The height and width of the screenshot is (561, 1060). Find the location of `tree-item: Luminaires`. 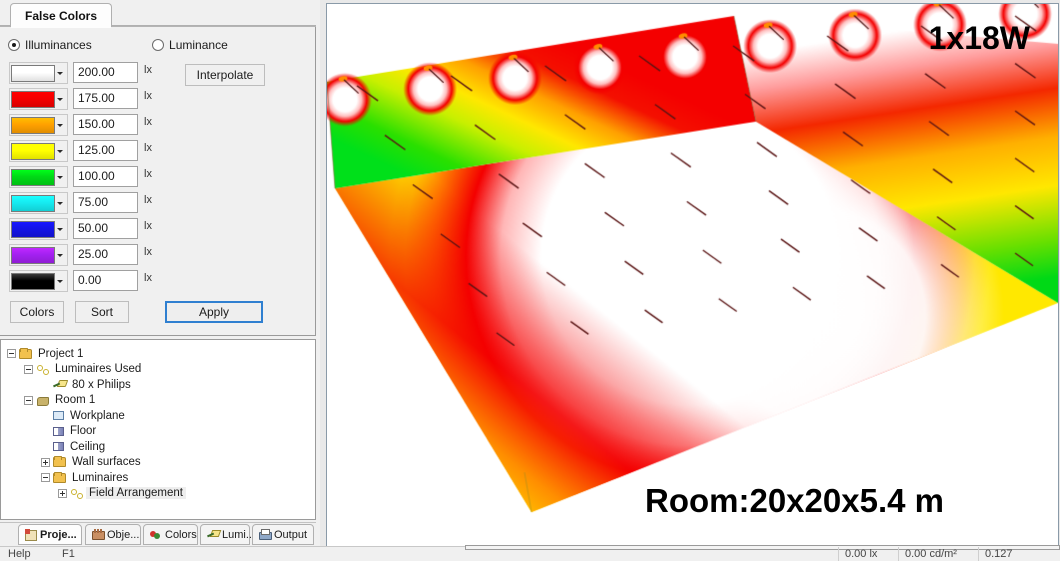

tree-item: Luminaires is located at coordinates (158, 478).